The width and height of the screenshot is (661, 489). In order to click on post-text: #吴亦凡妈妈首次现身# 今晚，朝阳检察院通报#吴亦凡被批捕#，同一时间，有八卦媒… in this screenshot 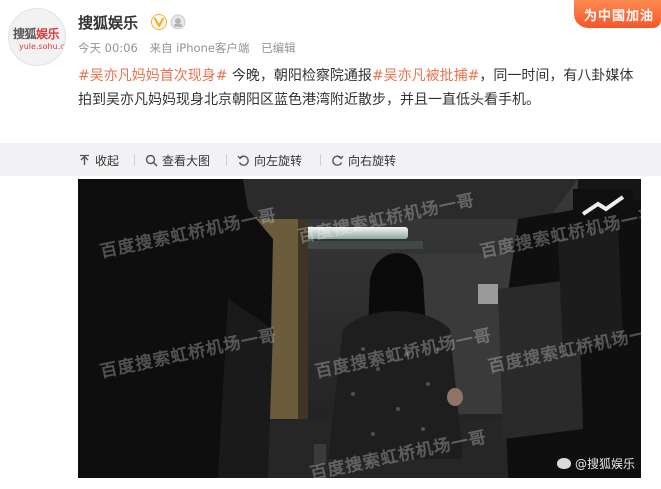, I will do `click(360, 88)`.